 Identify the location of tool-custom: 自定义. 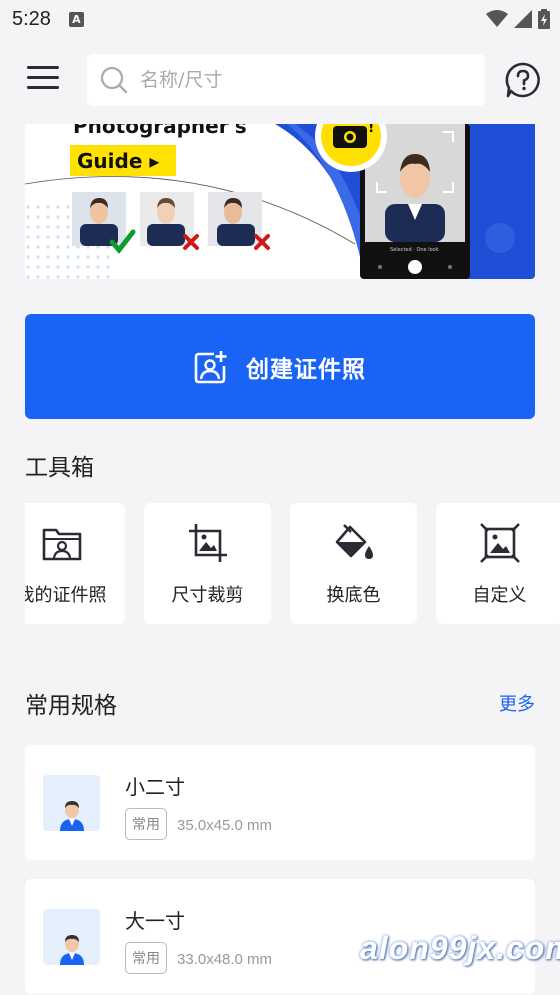
(498, 563).